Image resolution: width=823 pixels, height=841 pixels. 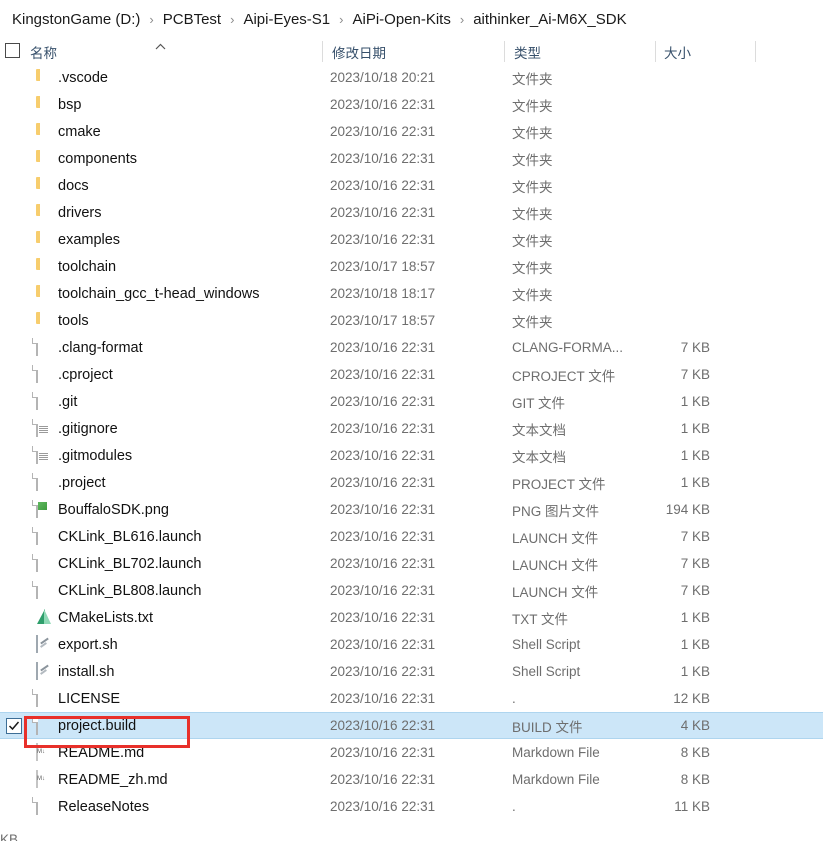 I want to click on file-name: CKLink_BL616.launch, so click(x=130, y=537).